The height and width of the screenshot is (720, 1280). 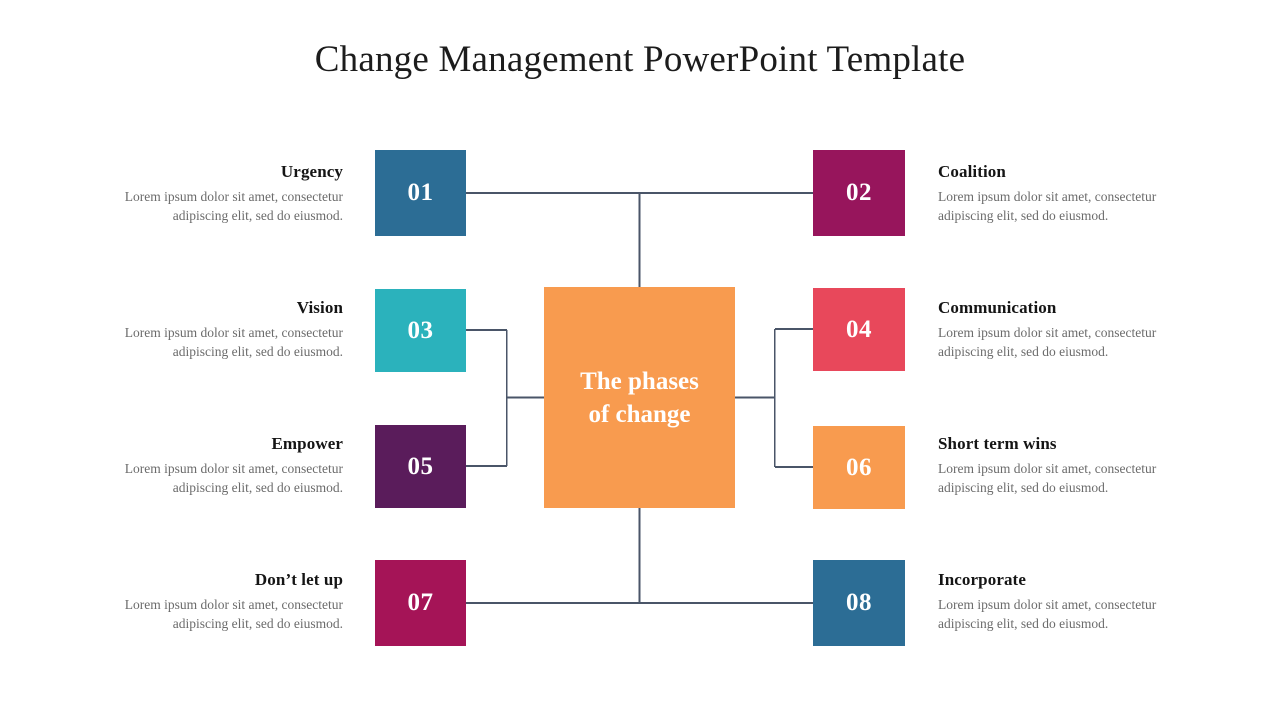 I want to click on phase-heading-04: Communication, so click(x=997, y=307).